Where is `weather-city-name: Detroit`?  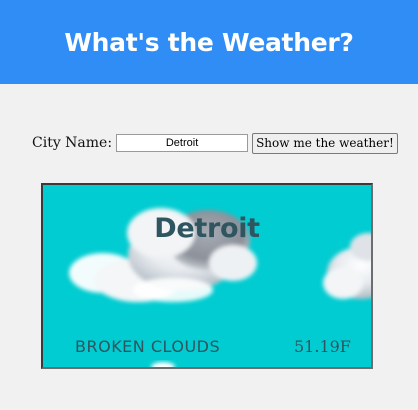 weather-city-name: Detroit is located at coordinates (207, 228).